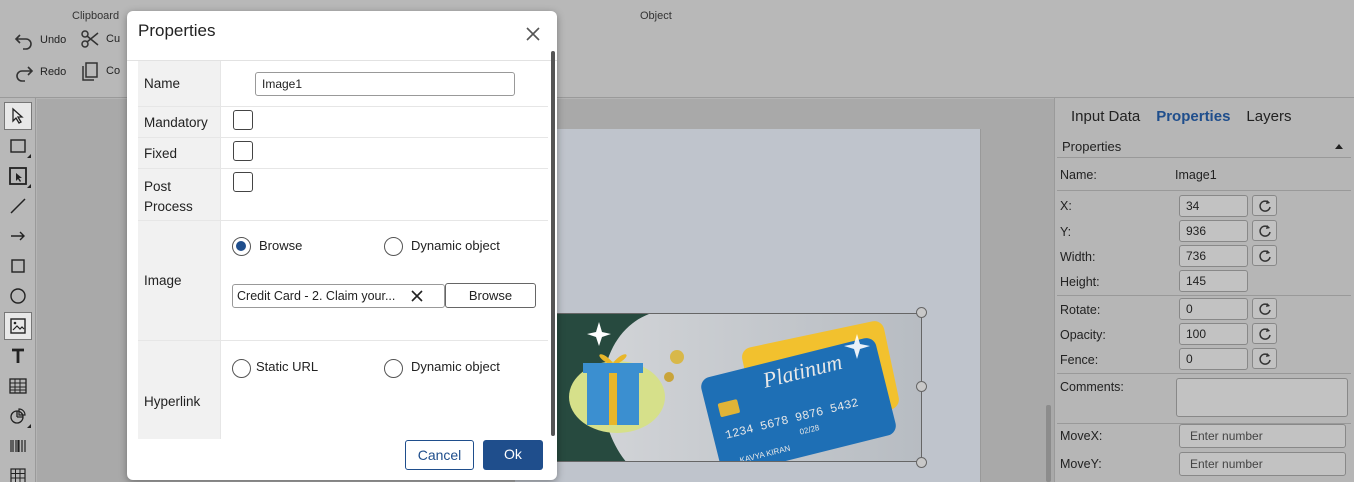  Describe the element at coordinates (533, 34) in the screenshot. I see `close-icon` at that location.